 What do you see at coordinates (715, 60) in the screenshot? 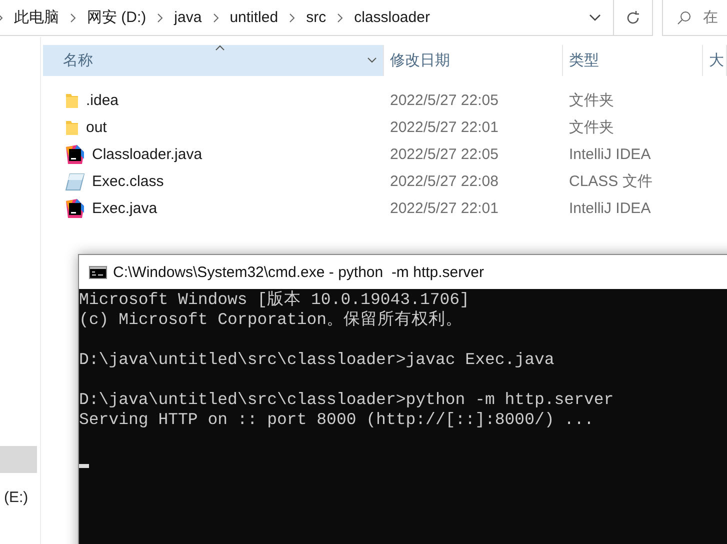
I see `column-header: 大` at bounding box center [715, 60].